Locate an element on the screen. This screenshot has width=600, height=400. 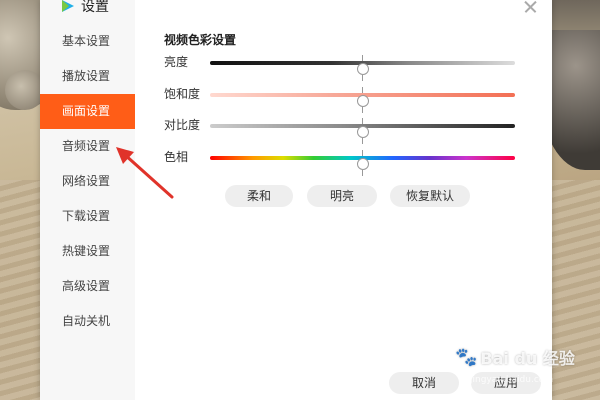
watermark-url: jingyan.baidu.com is located at coordinates (512, 380).